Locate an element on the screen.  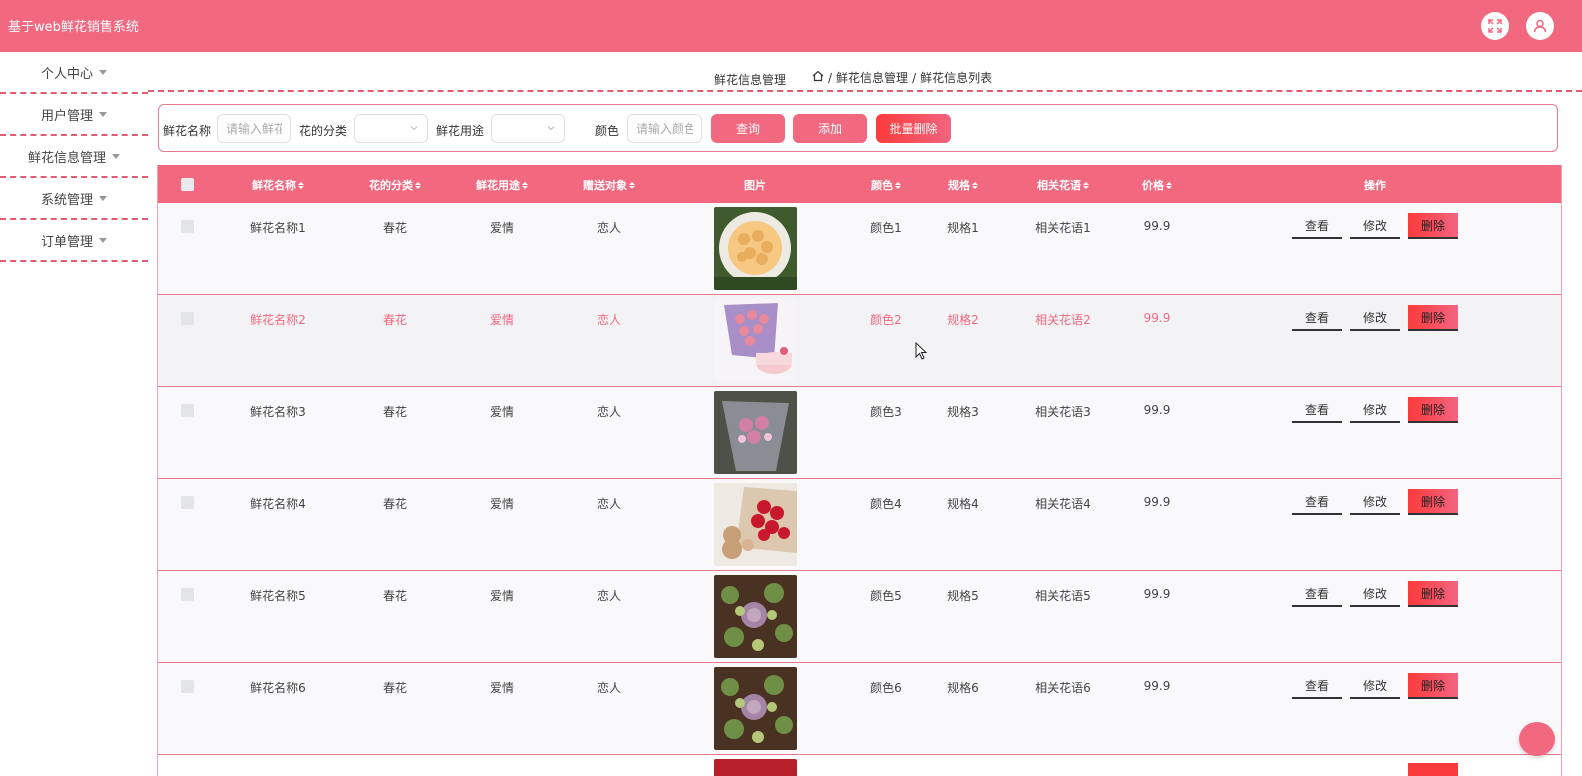
sidebar-item-flower-info: 鲜花信息管理 is located at coordinates (74, 157).